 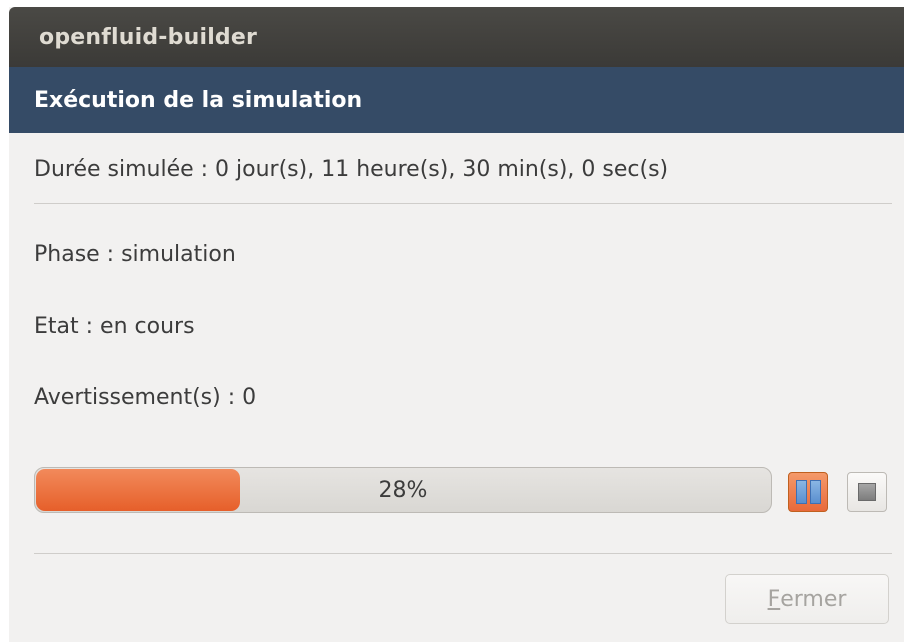 I want to click on phase-value: simulation, so click(x=178, y=254).